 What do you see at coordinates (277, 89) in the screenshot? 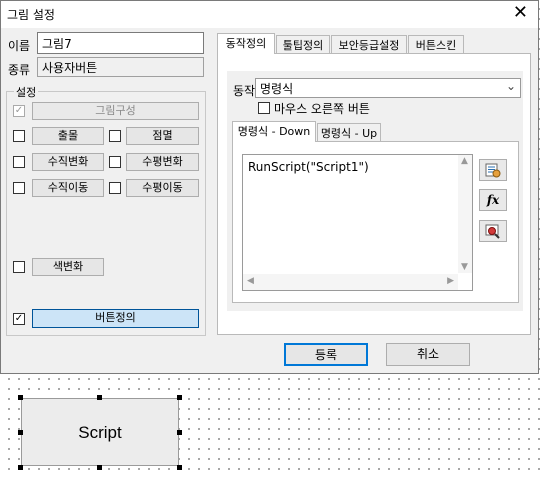
I see `action-select-value: 명령식` at bounding box center [277, 89].